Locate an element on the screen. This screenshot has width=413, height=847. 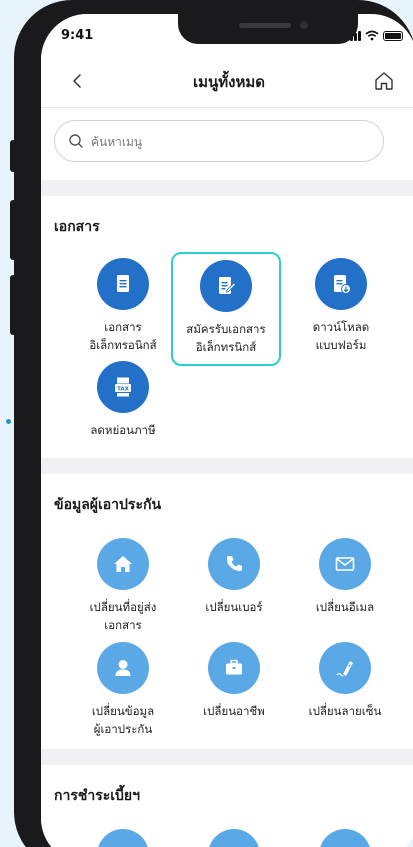
tax-icon: TAX is located at coordinates (123, 387).